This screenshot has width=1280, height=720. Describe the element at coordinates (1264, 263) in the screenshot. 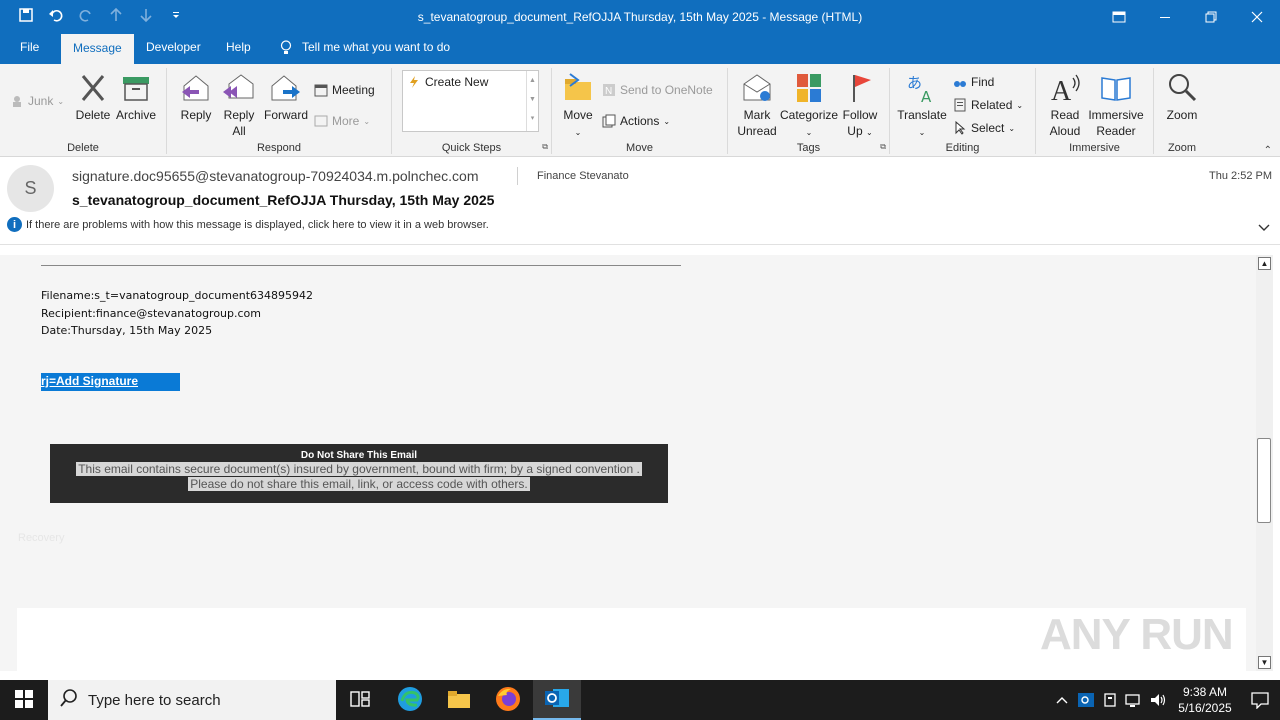

I see `scroll-up-arrow: ▲` at that location.